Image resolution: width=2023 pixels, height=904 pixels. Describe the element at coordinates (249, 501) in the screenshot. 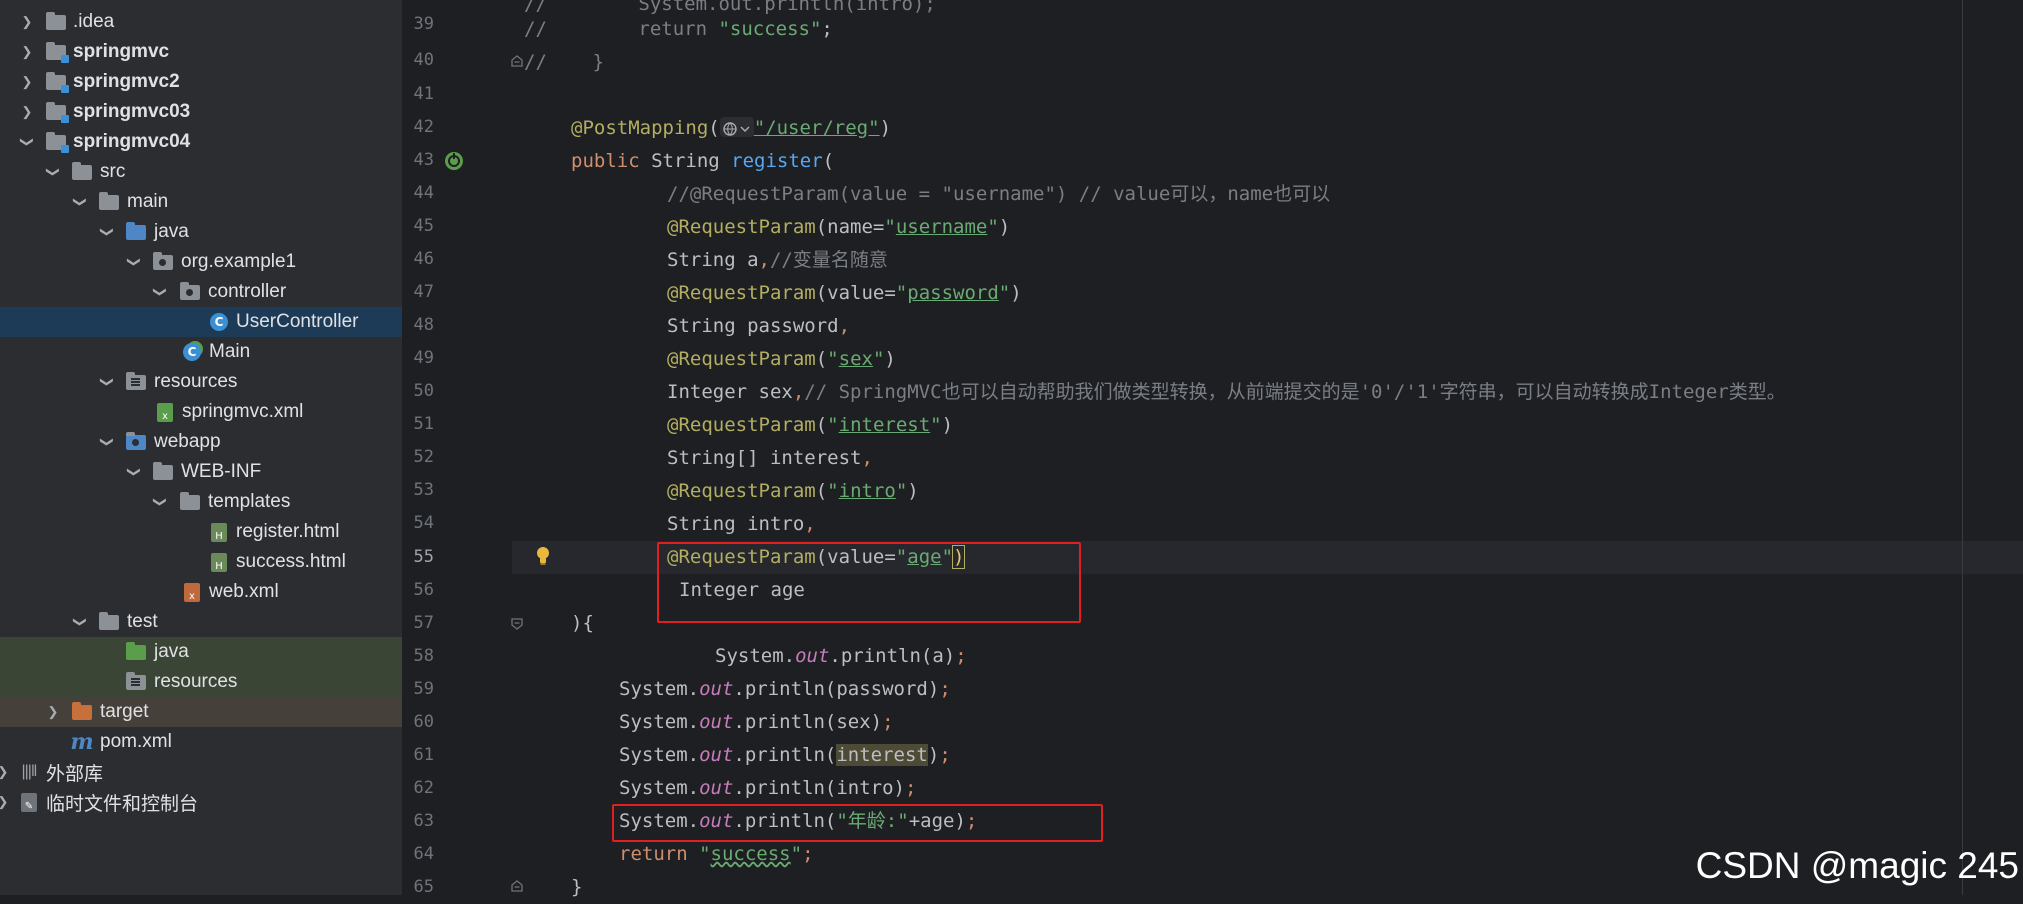

I see `tree-item-label: templates` at that location.